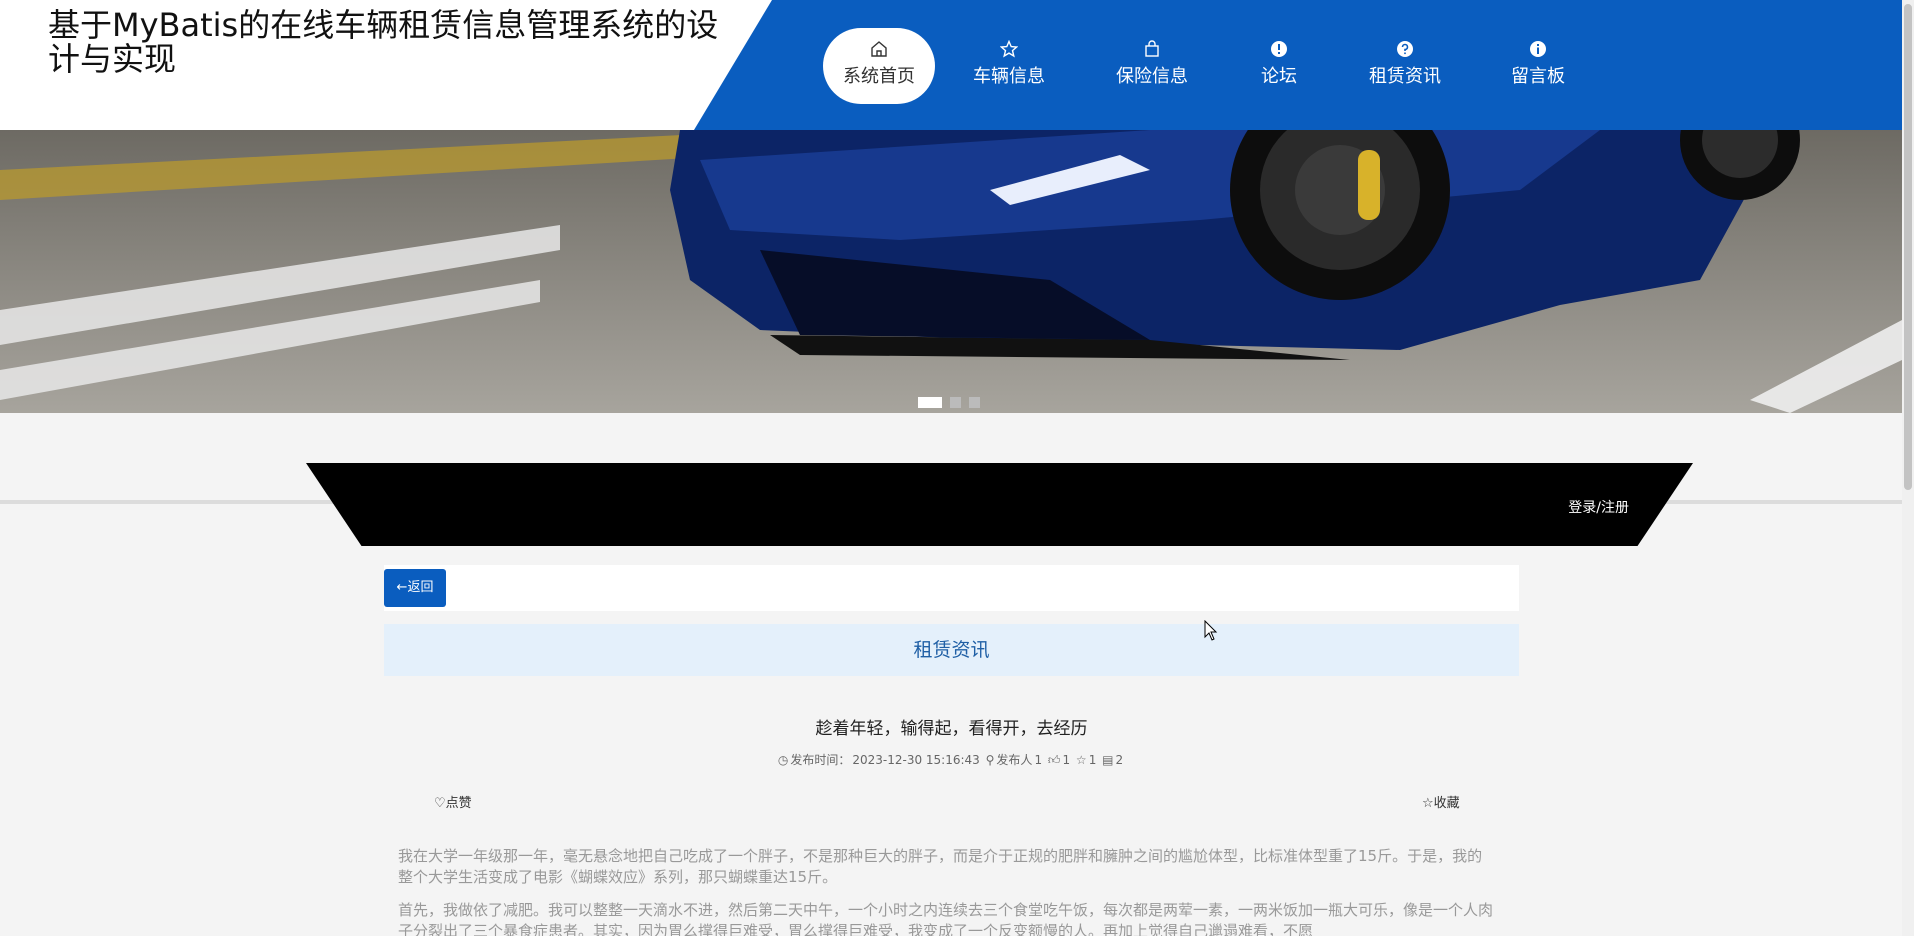 The width and height of the screenshot is (1914, 936). I want to click on user-bar: 登录/注册, so click(999, 504).